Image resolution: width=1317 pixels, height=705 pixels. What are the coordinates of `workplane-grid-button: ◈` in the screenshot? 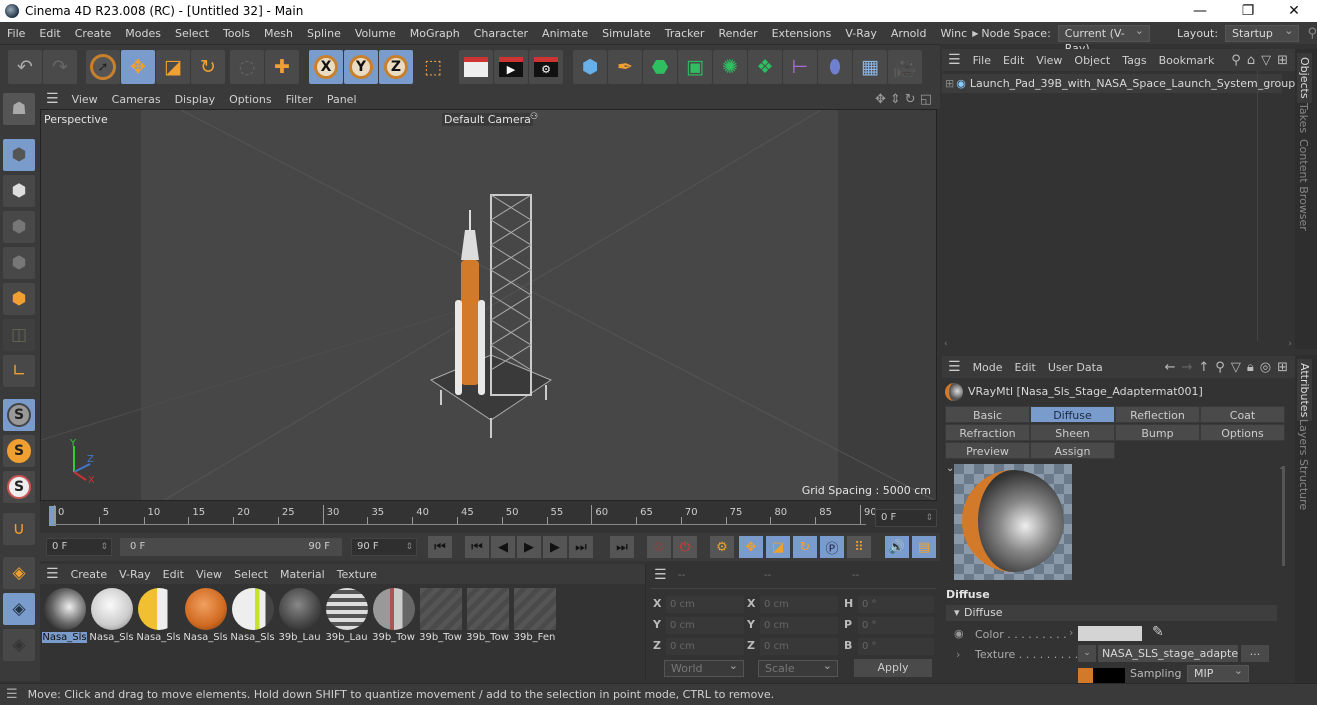 It's located at (19, 573).